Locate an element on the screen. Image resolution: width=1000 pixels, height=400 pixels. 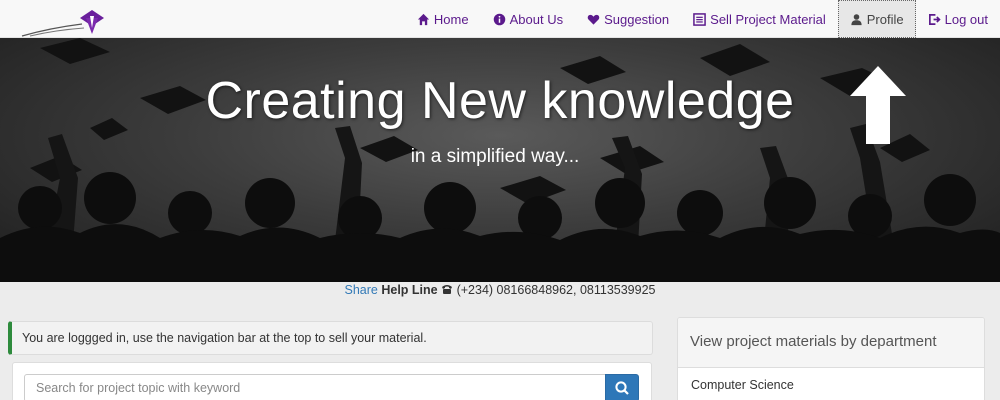
up-arrow-icon is located at coordinates (878, 105).